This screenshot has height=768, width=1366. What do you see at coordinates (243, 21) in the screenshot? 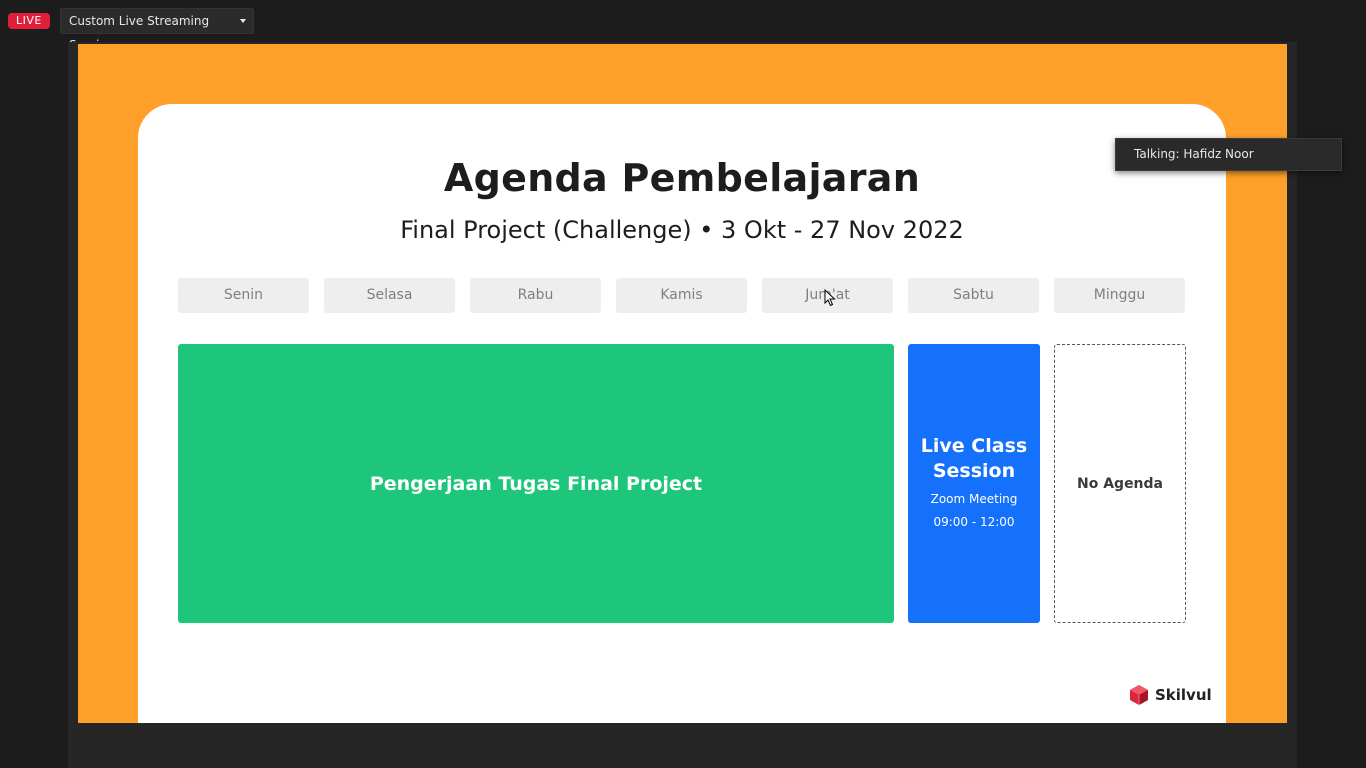
I see `chevron-down-icon` at bounding box center [243, 21].